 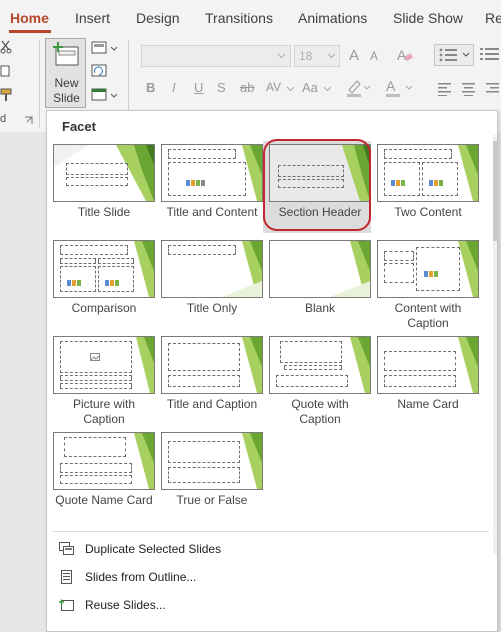 I want to click on dialog-launcher-icon, so click(x=28, y=120).